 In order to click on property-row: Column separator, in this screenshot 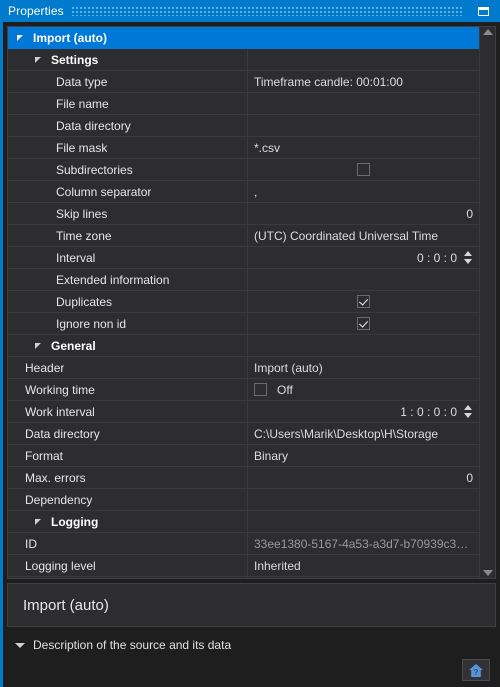, I will do `click(243, 192)`.